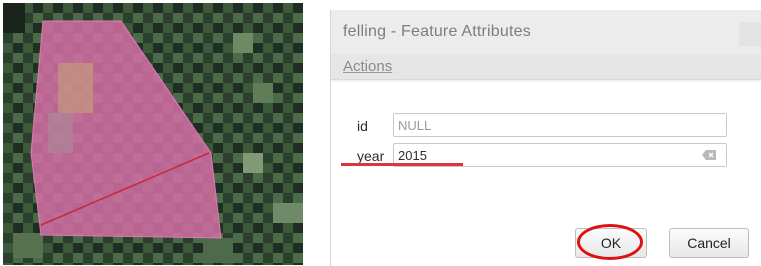 This screenshot has width=761, height=266. Describe the element at coordinates (546, 32) in the screenshot. I see `dialog-titlebar: felling - Feature Attributes` at that location.